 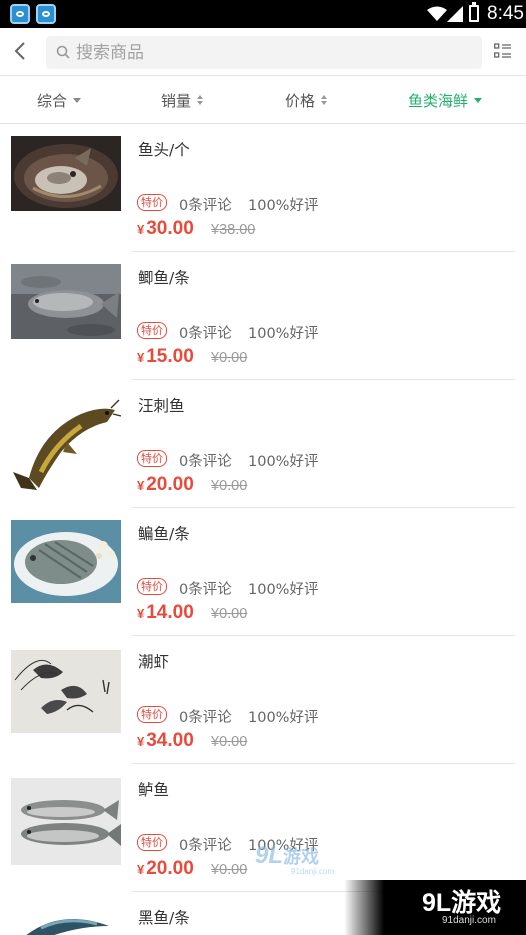 I want to click on price-value: 15.00, so click(x=170, y=356).